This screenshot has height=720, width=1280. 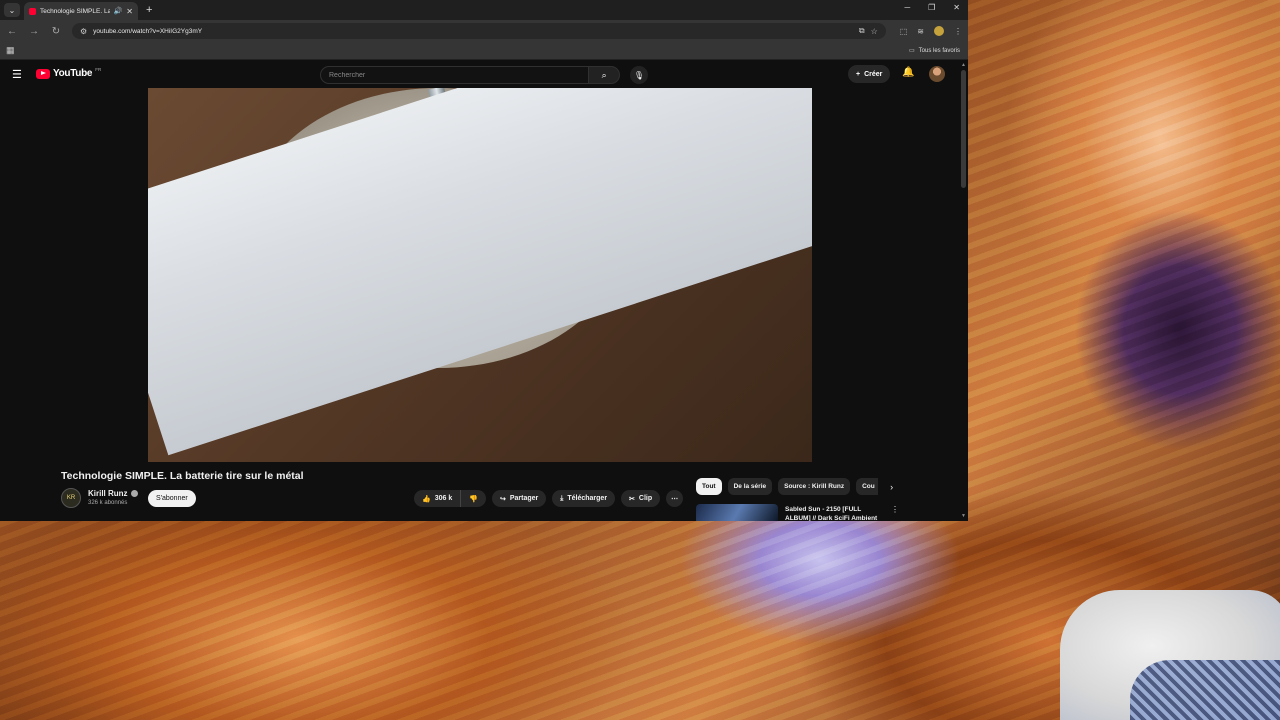 What do you see at coordinates (604, 75) in the screenshot?
I see `search-icon: ⌕` at bounding box center [604, 75].